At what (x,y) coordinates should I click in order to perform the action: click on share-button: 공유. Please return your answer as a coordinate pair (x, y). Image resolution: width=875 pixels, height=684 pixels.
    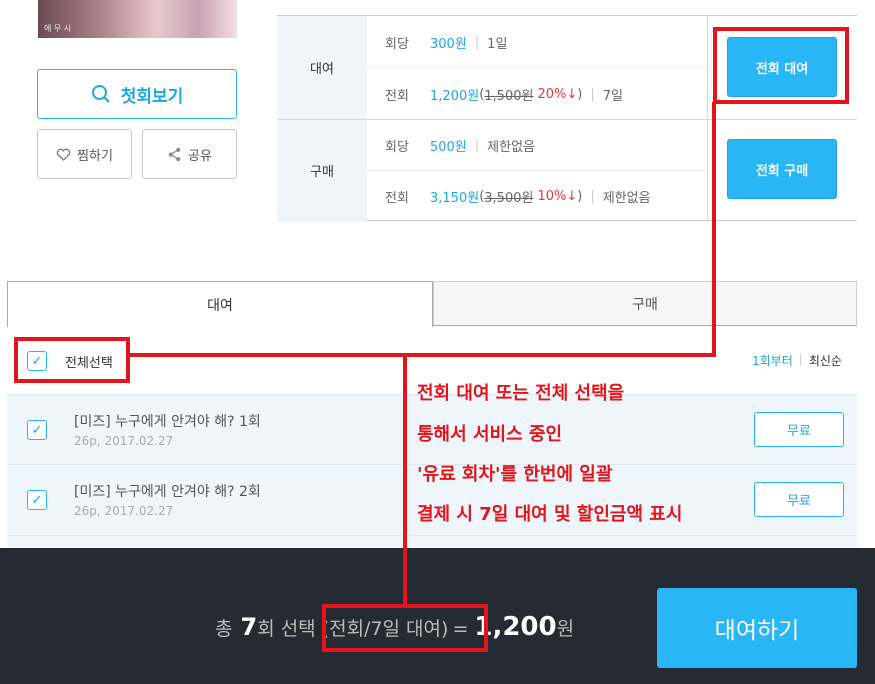
    Looking at the image, I should click on (189, 154).